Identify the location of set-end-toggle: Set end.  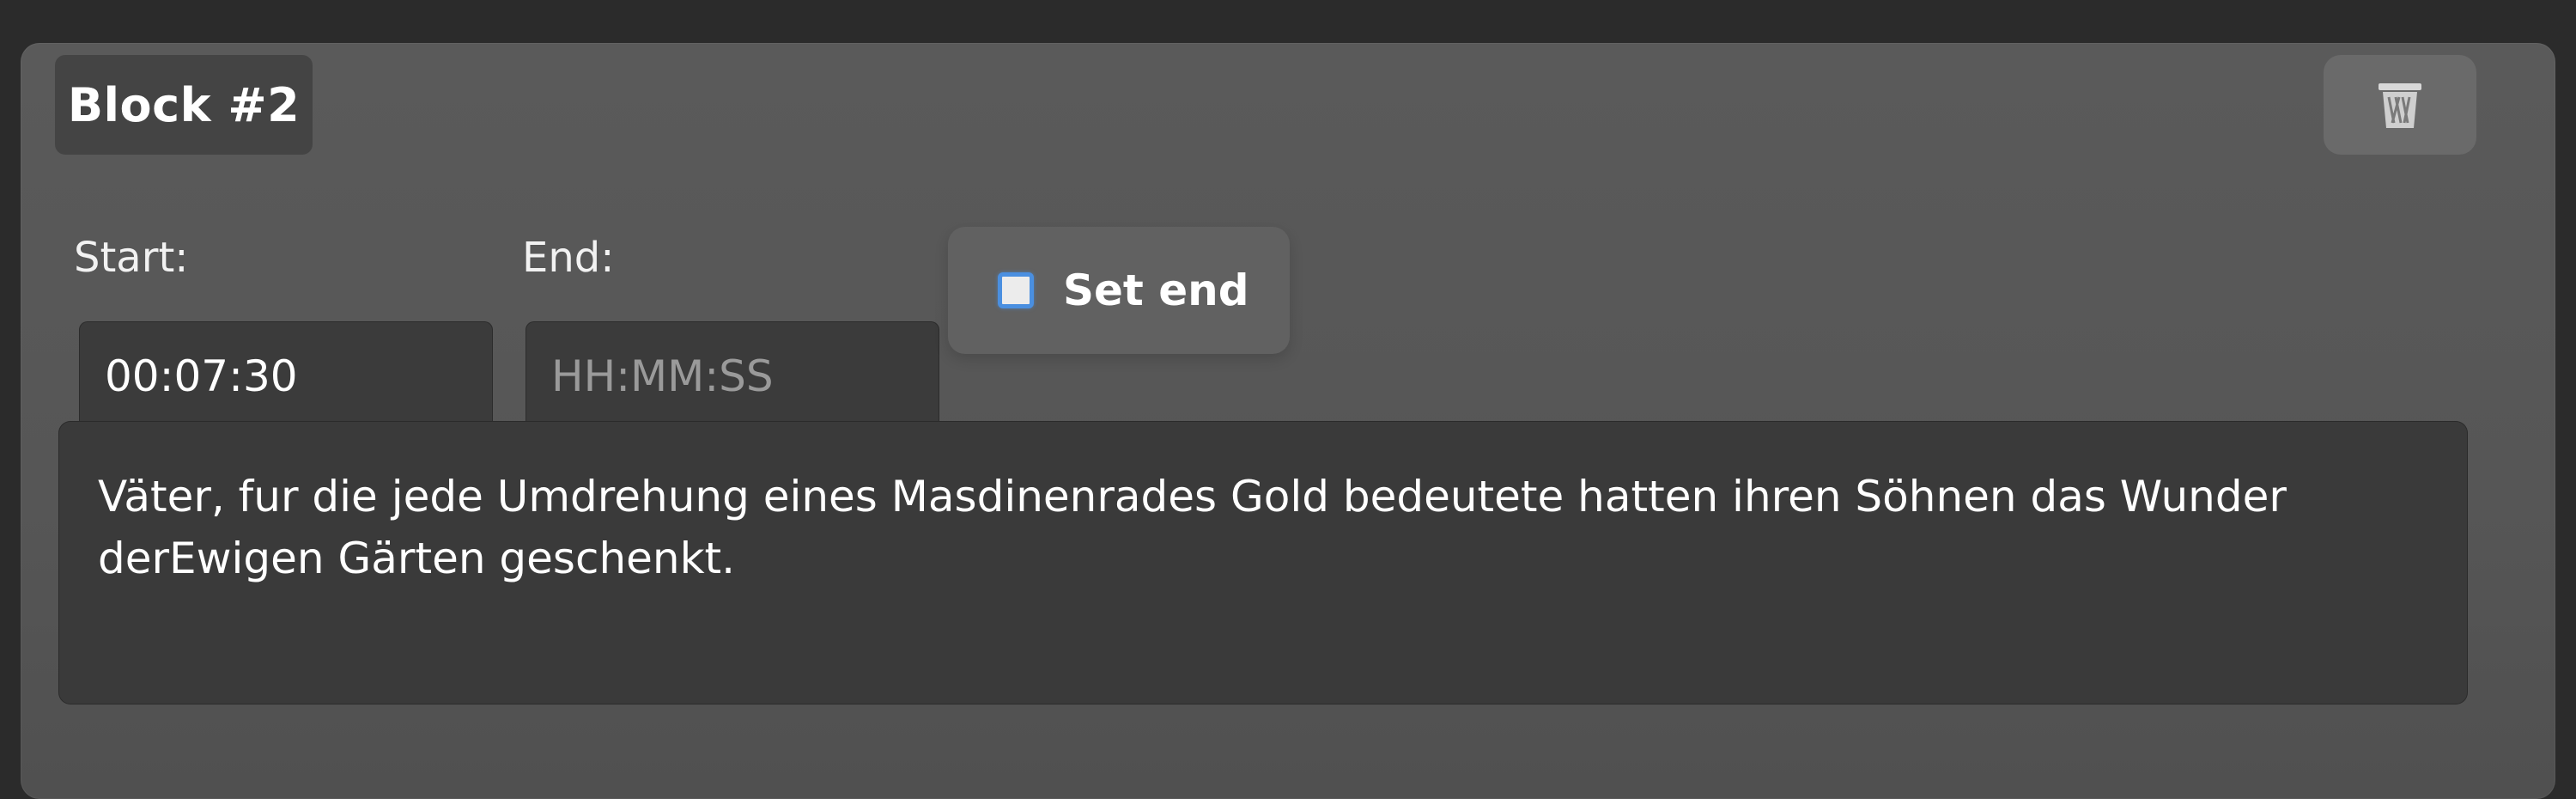
(1119, 290).